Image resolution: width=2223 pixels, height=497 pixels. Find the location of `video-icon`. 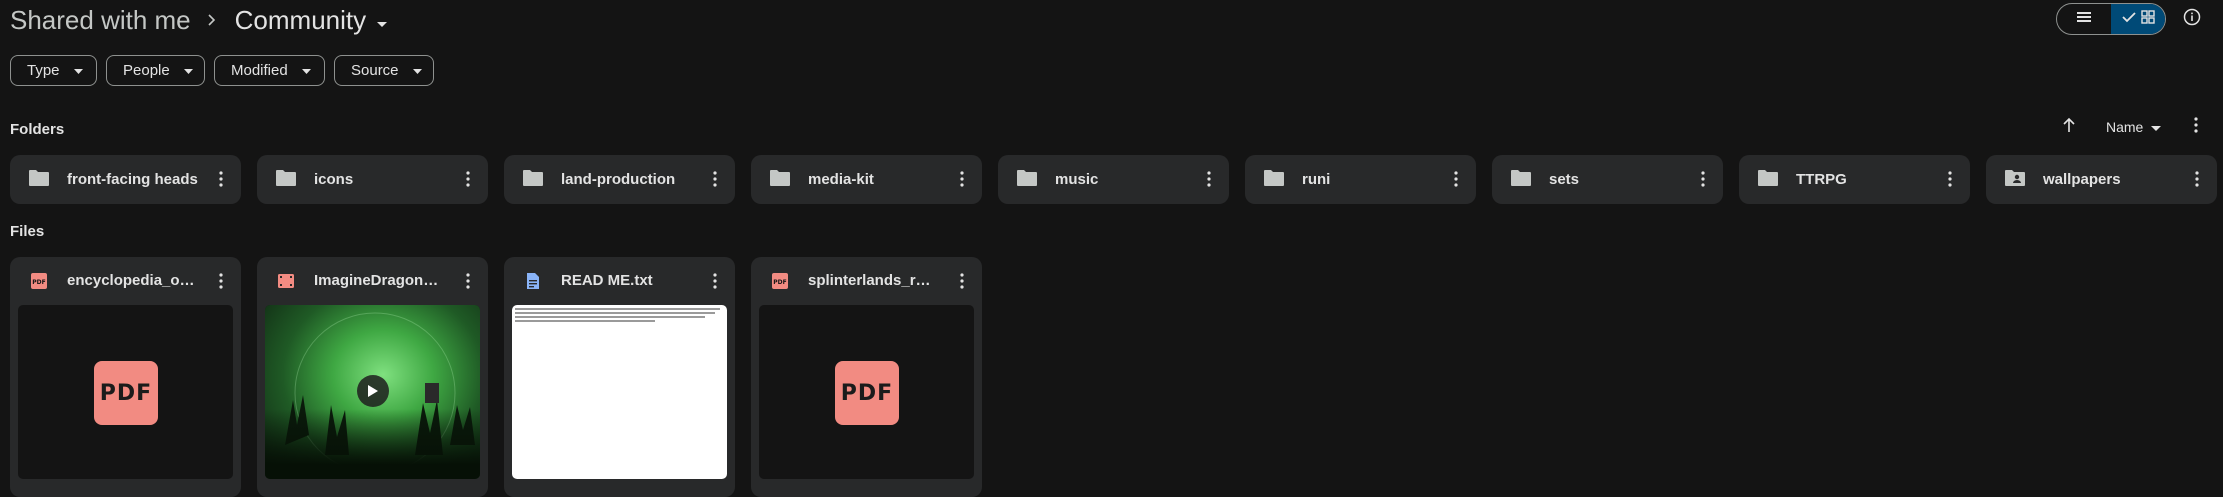

video-icon is located at coordinates (286, 281).